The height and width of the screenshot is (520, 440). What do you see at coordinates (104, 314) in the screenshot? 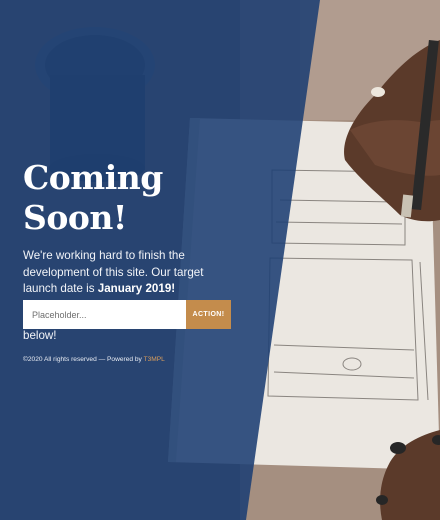
I see `email-input` at bounding box center [104, 314].